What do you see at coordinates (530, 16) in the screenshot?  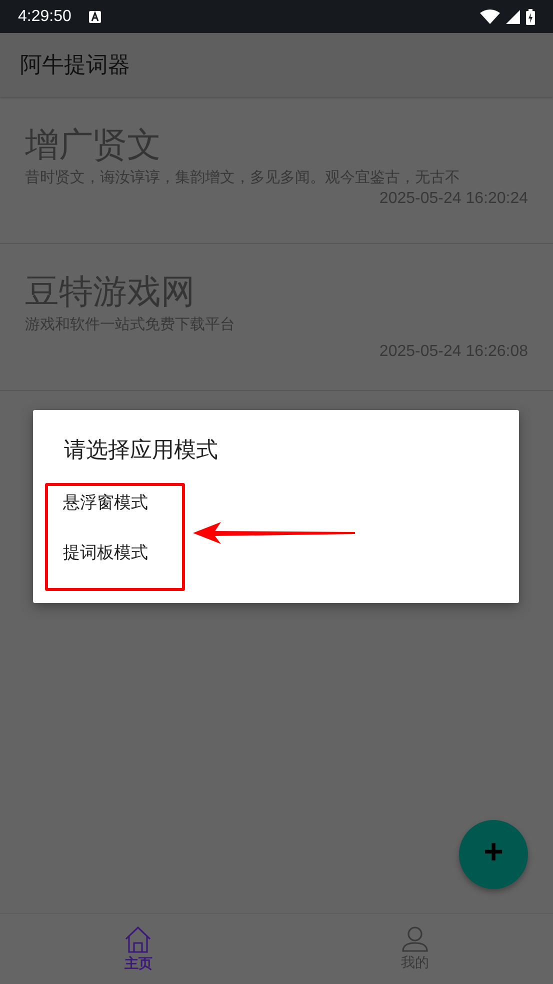 I see `battery-icon` at bounding box center [530, 16].